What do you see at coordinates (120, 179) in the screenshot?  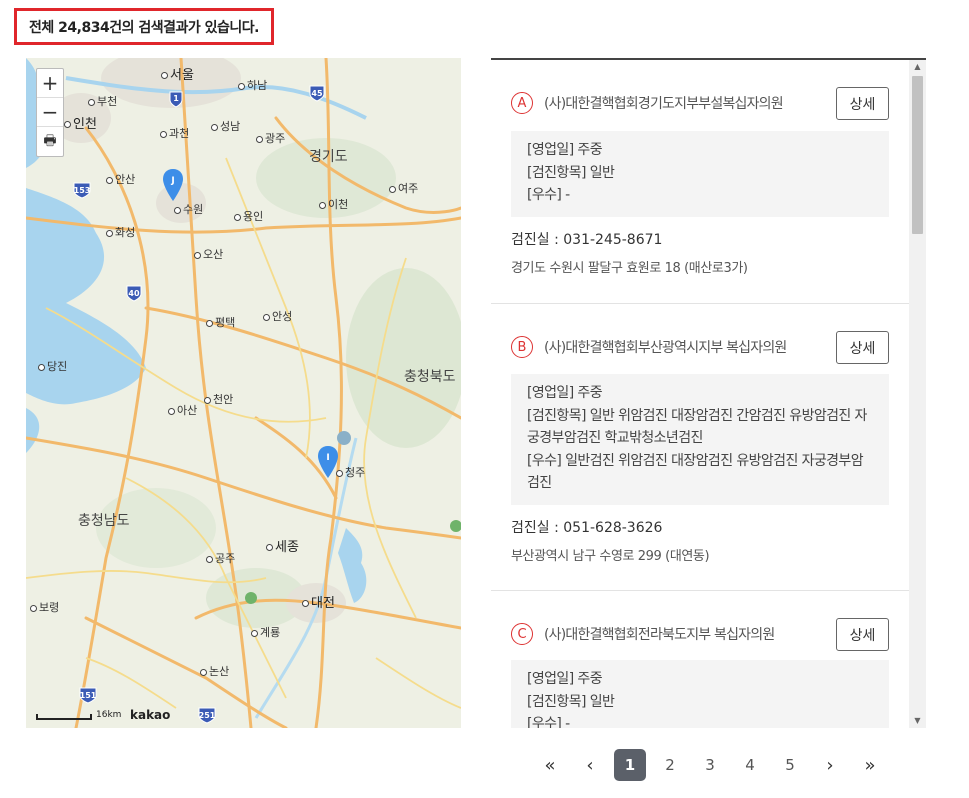 I see `map-label: 안산` at bounding box center [120, 179].